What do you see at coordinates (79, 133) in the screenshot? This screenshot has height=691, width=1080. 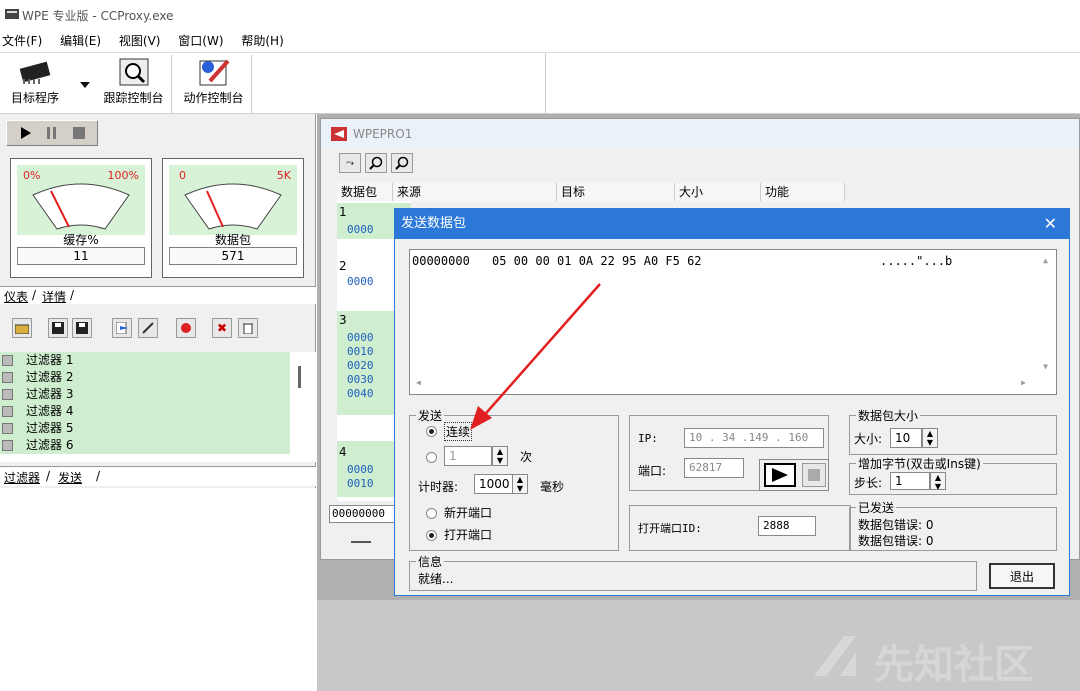 I see `stop-icon` at bounding box center [79, 133].